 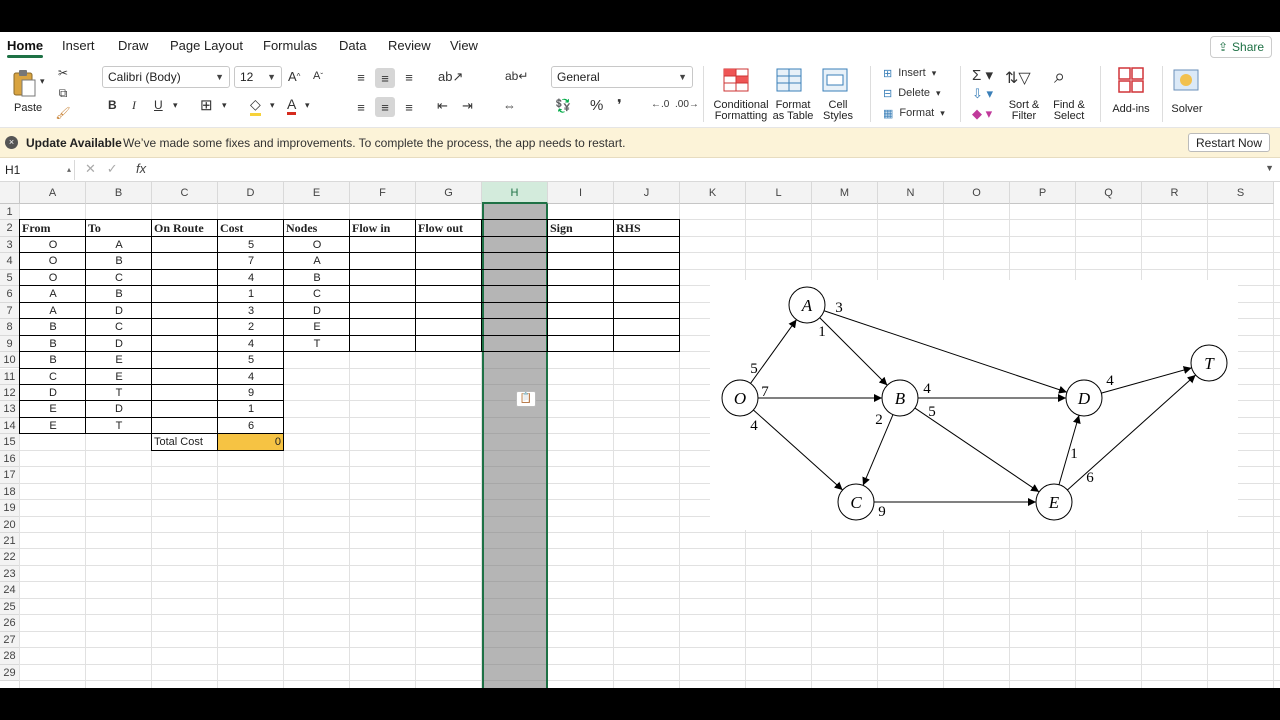 I want to click on header-cell: Flow in, so click(x=383, y=228).